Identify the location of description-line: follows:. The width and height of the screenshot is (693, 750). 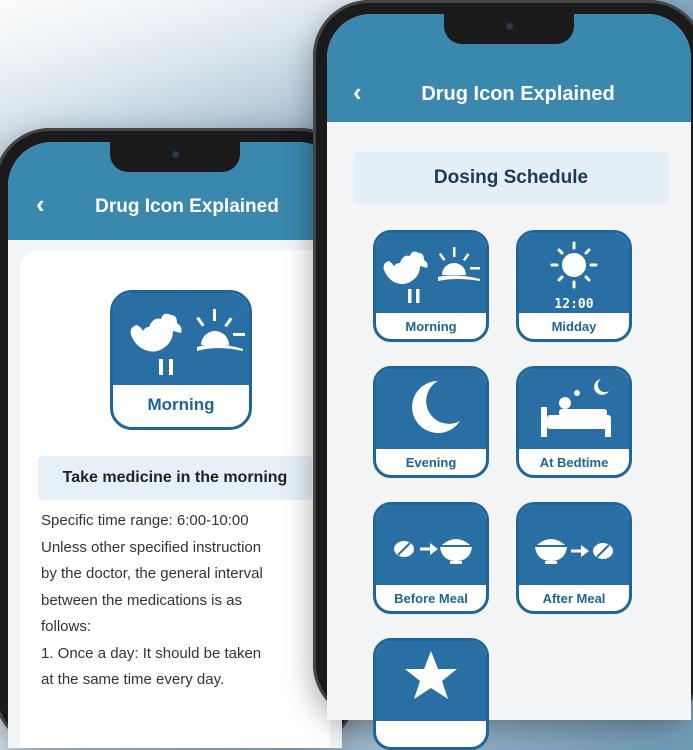
(66, 626).